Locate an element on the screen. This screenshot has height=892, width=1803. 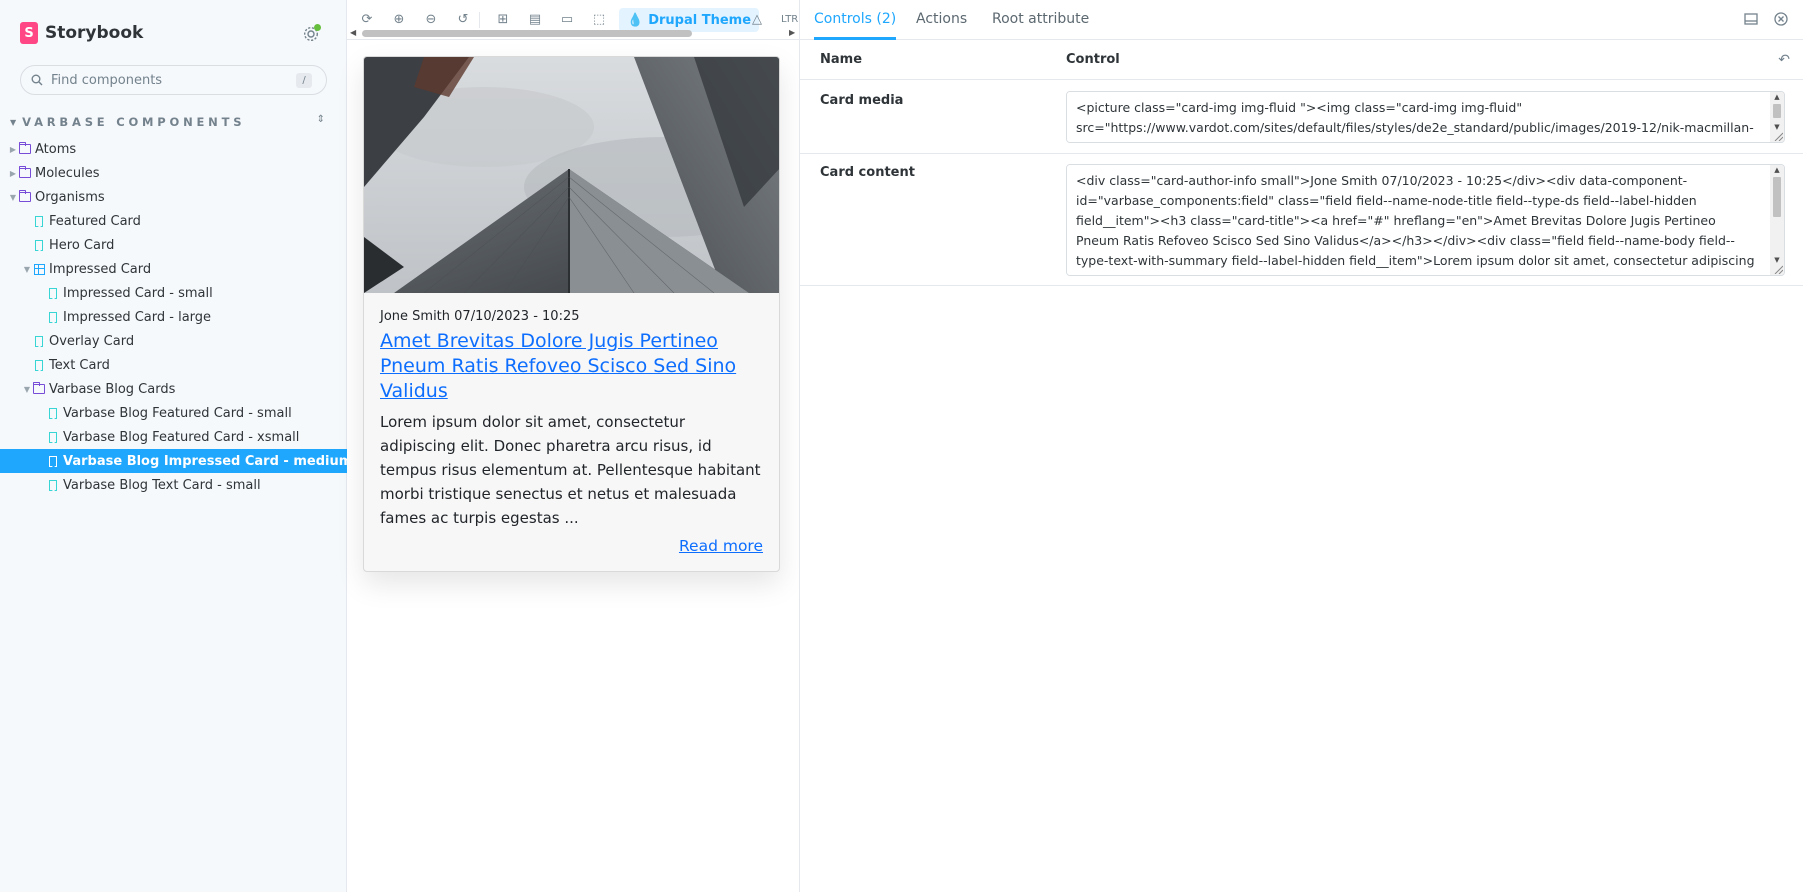
storybook-logo-icon: S is located at coordinates (29, 33).